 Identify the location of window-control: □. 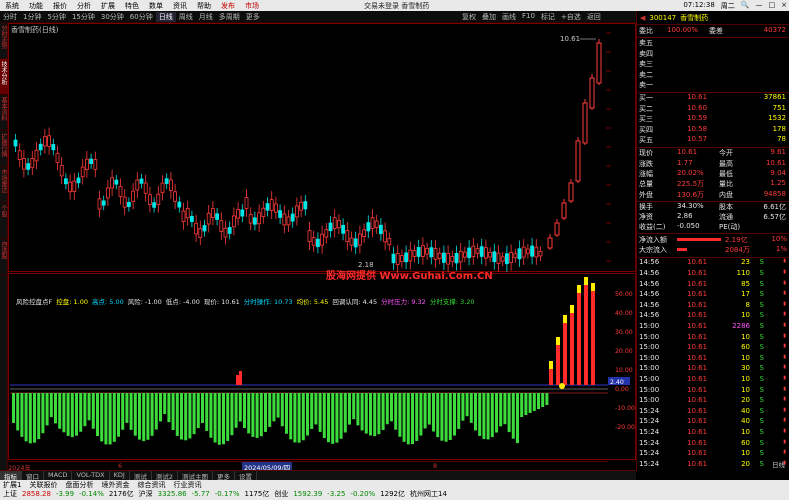
(772, 6).